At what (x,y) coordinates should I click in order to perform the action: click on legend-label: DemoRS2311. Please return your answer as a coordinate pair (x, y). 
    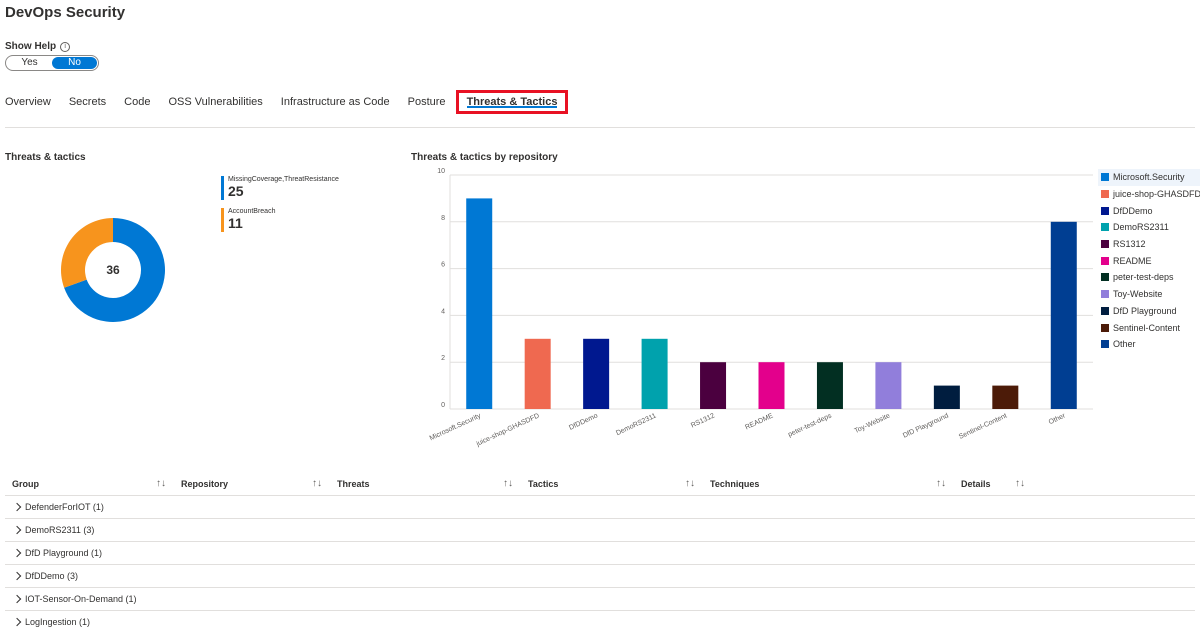
    Looking at the image, I should click on (1141, 227).